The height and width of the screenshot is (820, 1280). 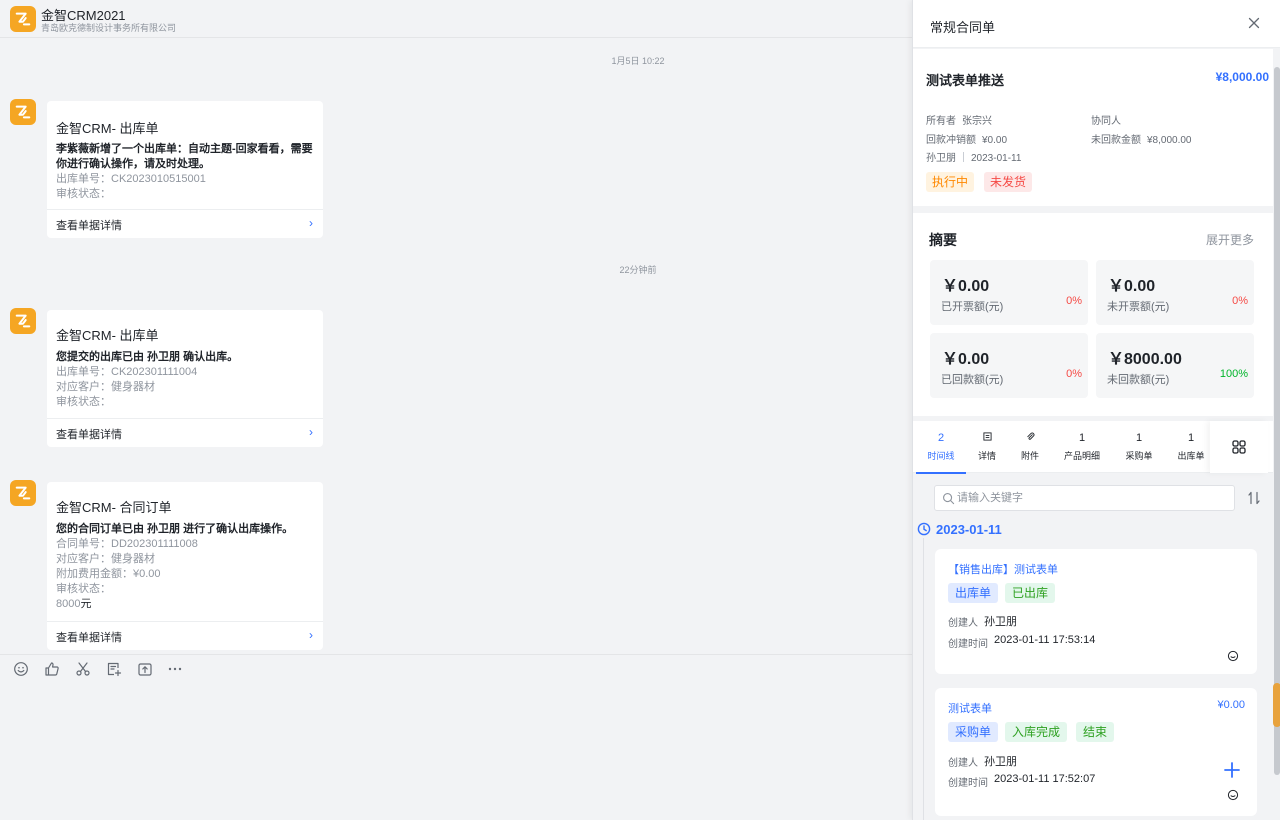 What do you see at coordinates (1045, 779) in the screenshot?
I see `created-time-value: 2023-01-11 17:52:07` at bounding box center [1045, 779].